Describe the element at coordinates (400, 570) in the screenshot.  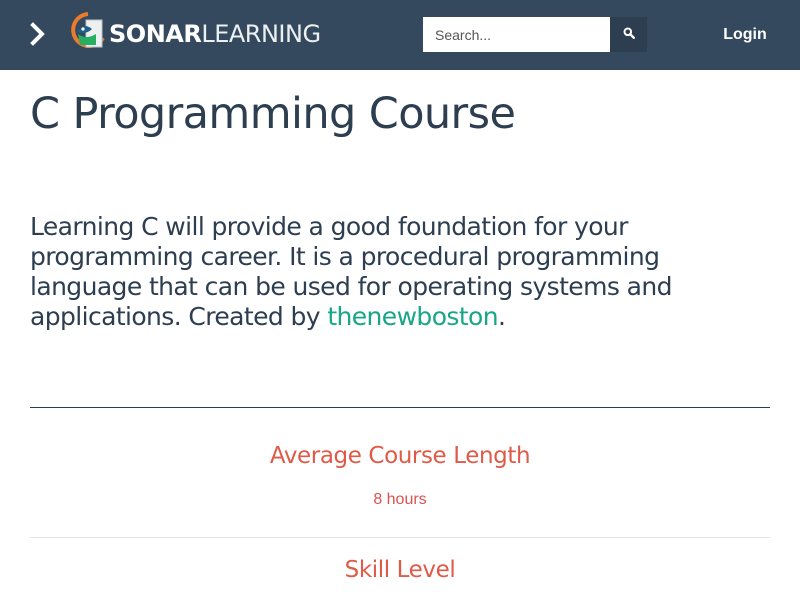
I see `skill-level-label: Skill Level` at that location.